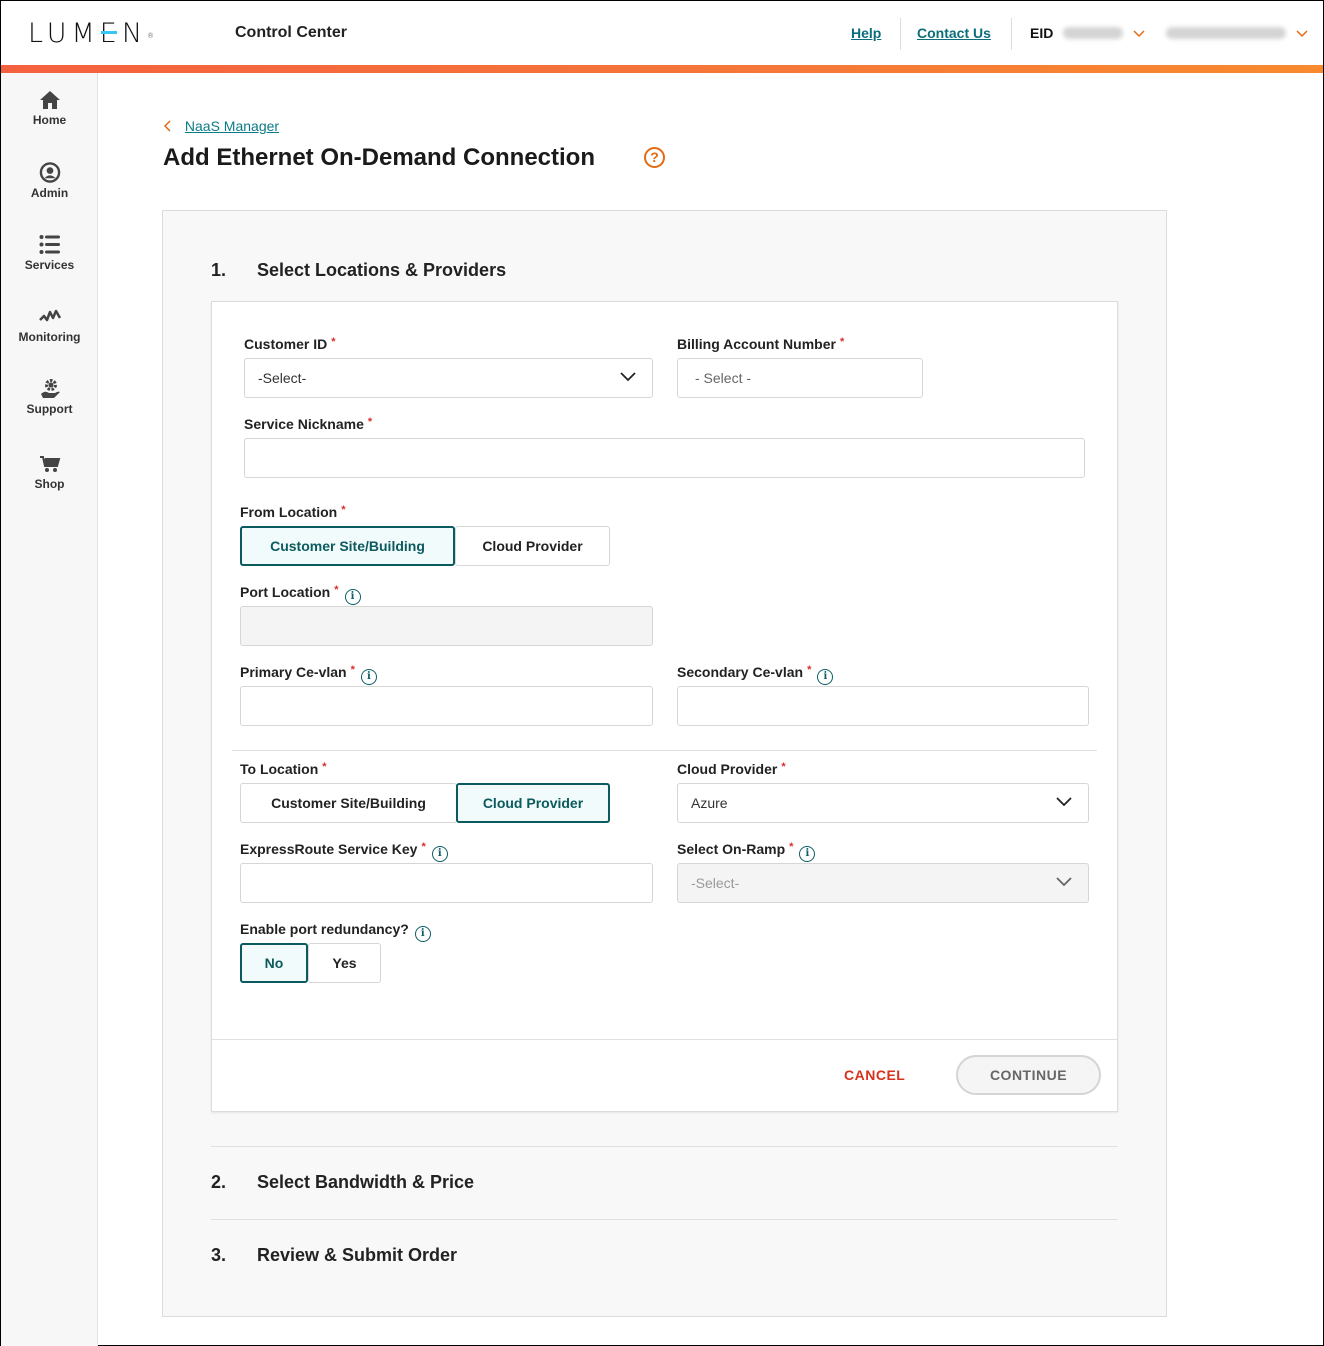  Describe the element at coordinates (49, 325) in the screenshot. I see `sidebar-item-monitoring: Monitoring` at that location.